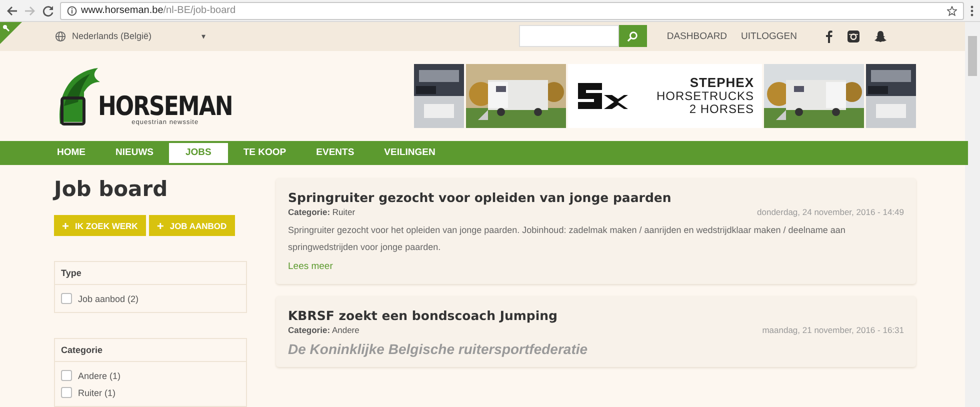  Describe the element at coordinates (952, 11) in the screenshot. I see `star-icon` at that location.